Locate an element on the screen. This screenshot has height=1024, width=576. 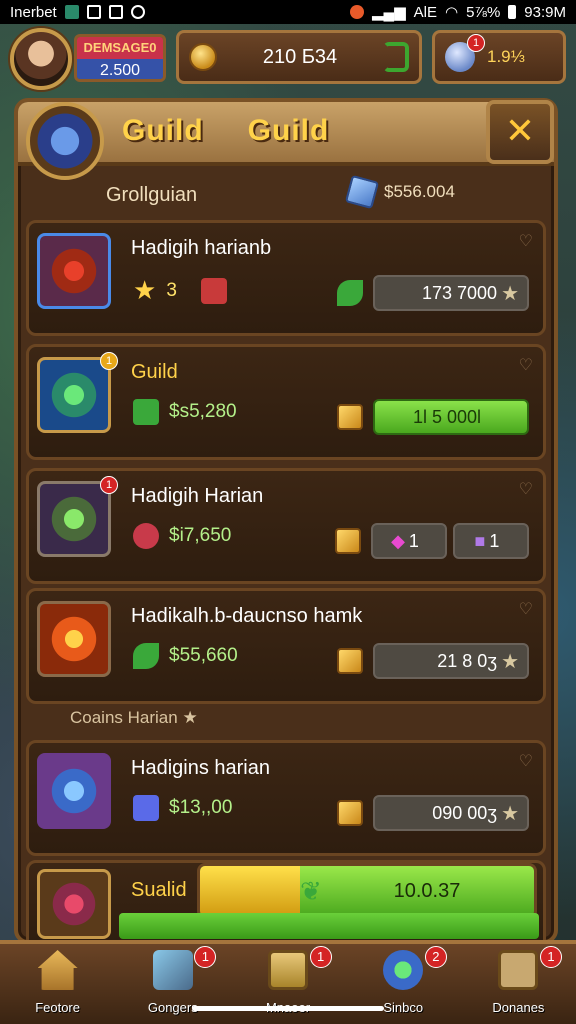
fire-amulet-icon is located at coordinates (74, 271).